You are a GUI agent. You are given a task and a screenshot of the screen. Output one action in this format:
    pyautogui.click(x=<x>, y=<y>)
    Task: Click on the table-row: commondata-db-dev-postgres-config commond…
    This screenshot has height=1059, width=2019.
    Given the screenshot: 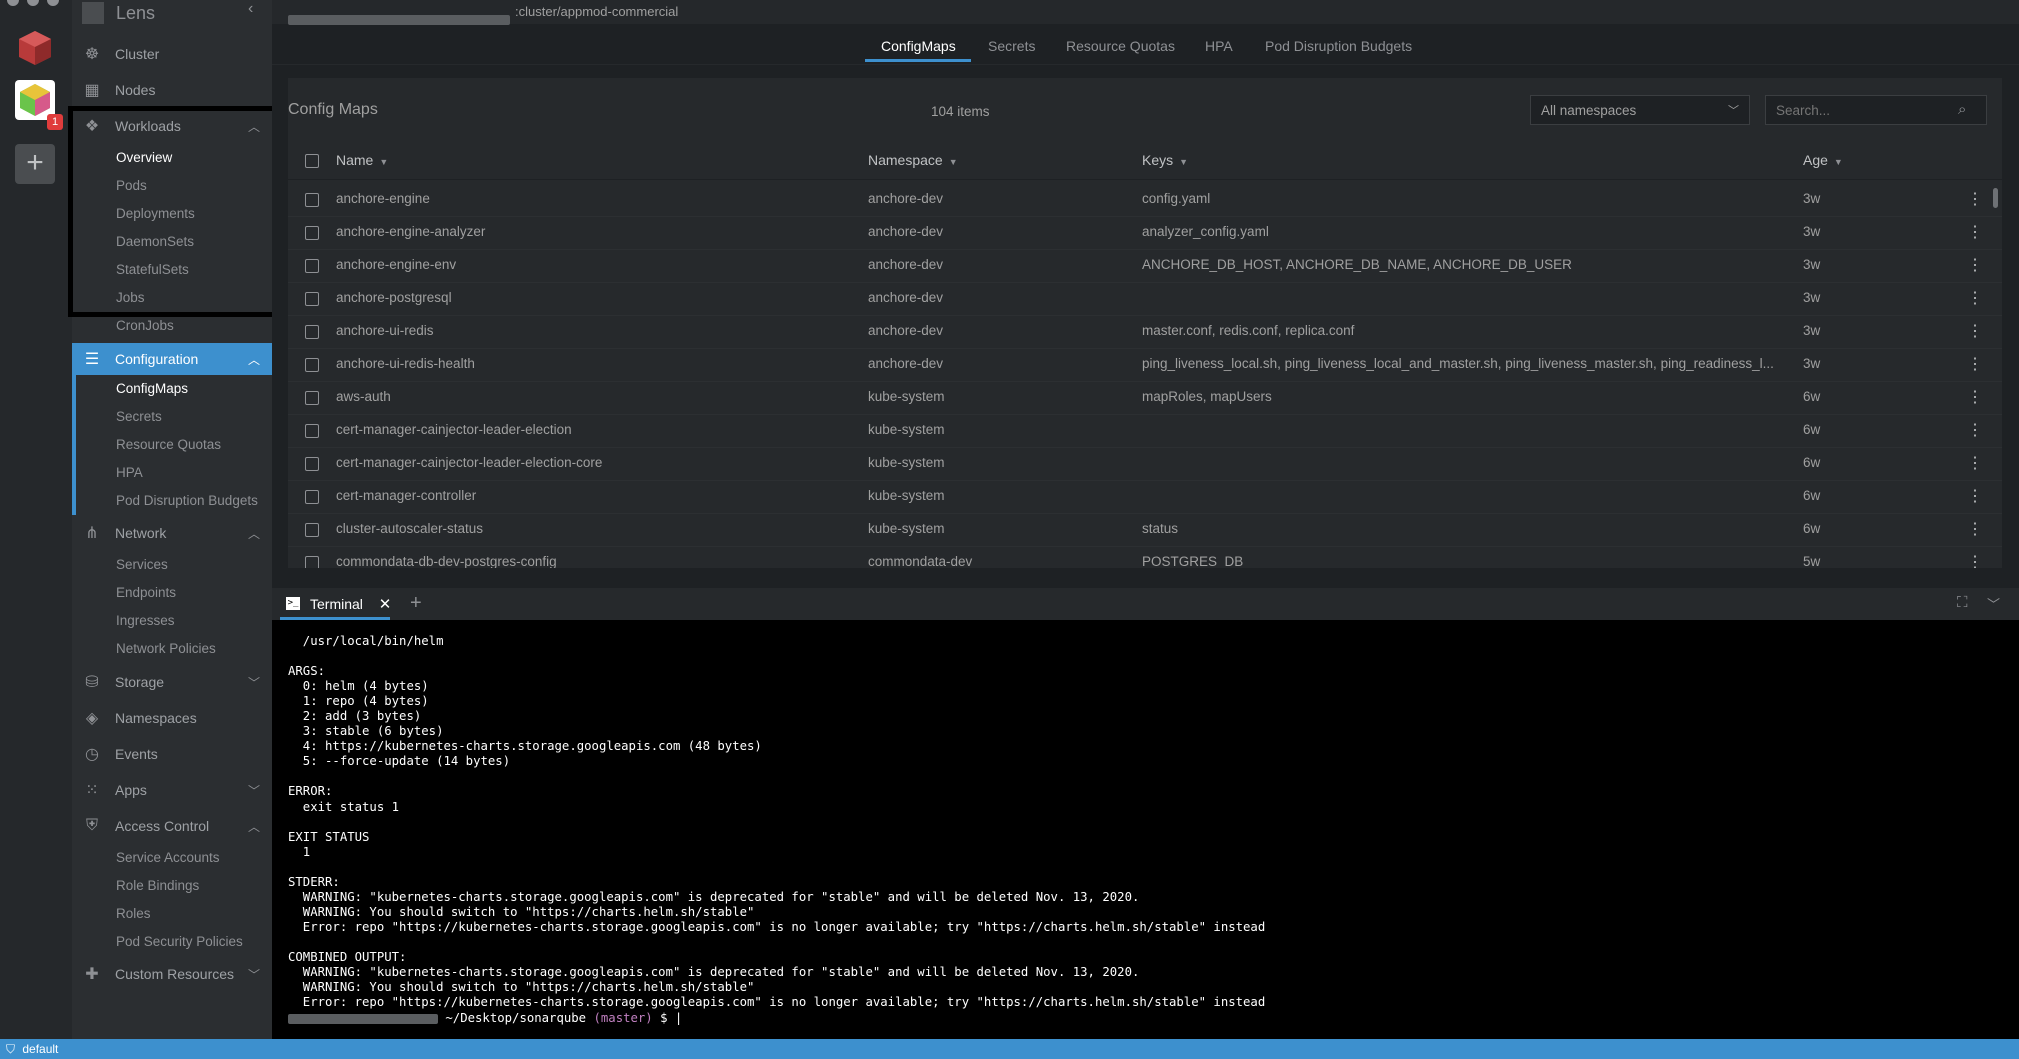 What is the action you would take?
    pyautogui.click(x=1145, y=557)
    